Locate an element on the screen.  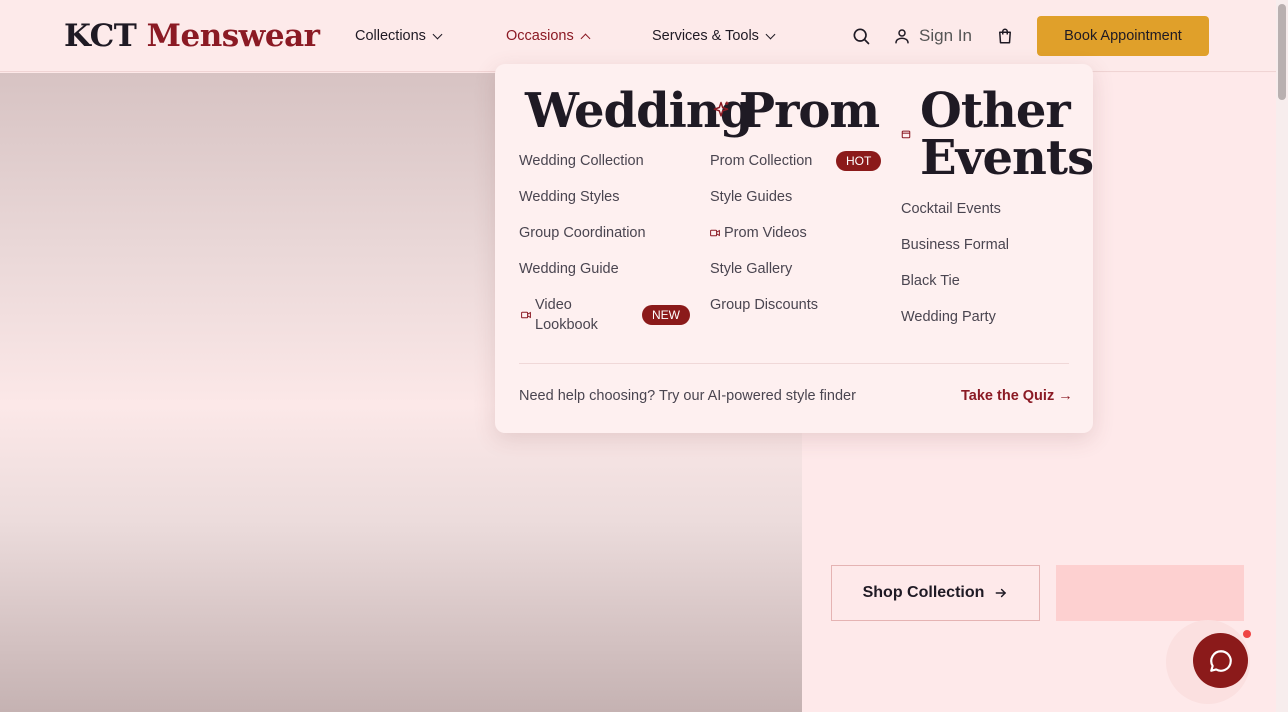
shop-collection-button: Shop Collection is located at coordinates (935, 593).